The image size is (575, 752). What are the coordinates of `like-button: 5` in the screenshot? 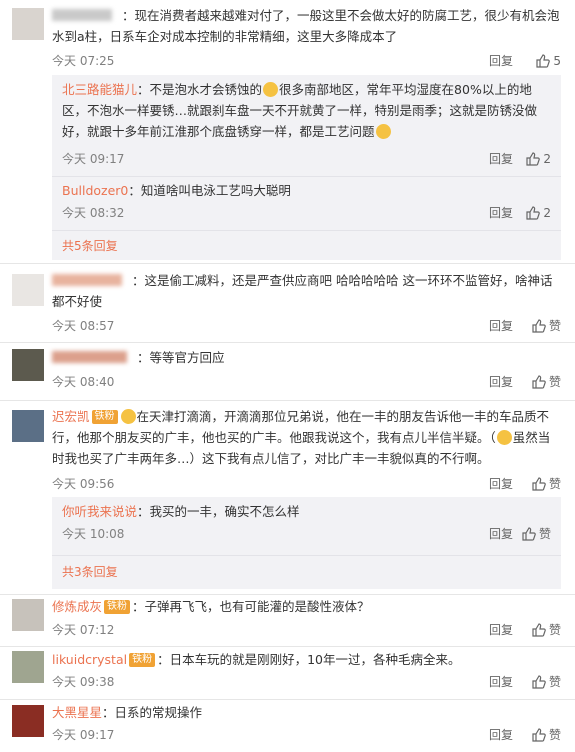 It's located at (548, 61).